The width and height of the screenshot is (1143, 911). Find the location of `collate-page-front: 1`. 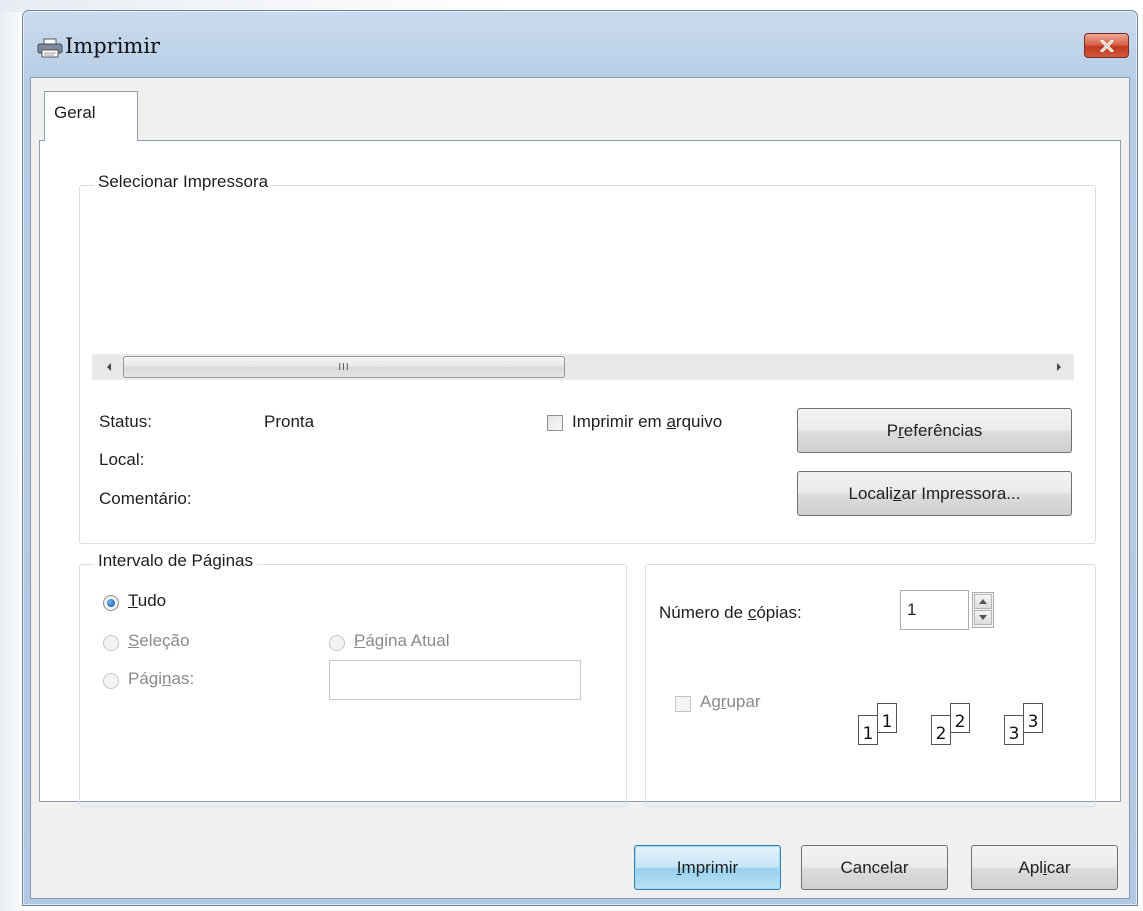

collate-page-front: 1 is located at coordinates (868, 730).